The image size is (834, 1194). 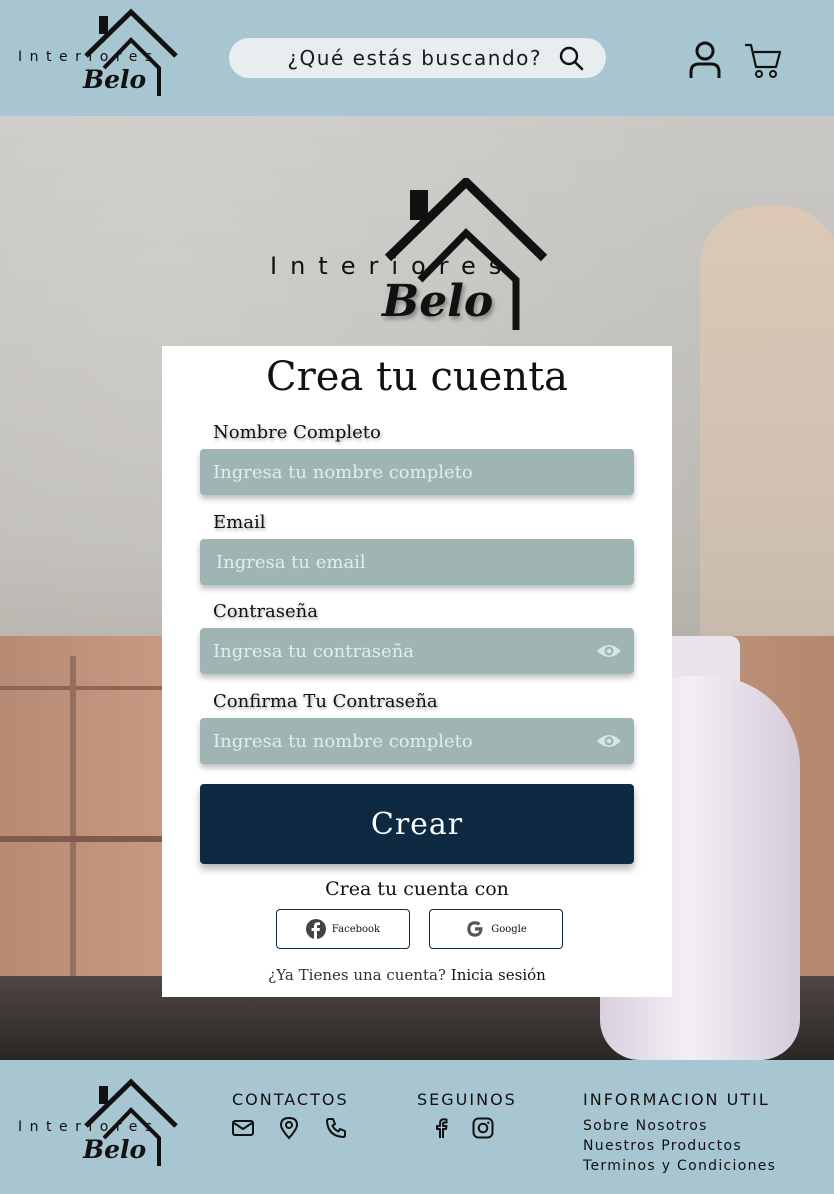 I want to click on full-name-input: Ingresa tu nombre completo, so click(x=343, y=472).